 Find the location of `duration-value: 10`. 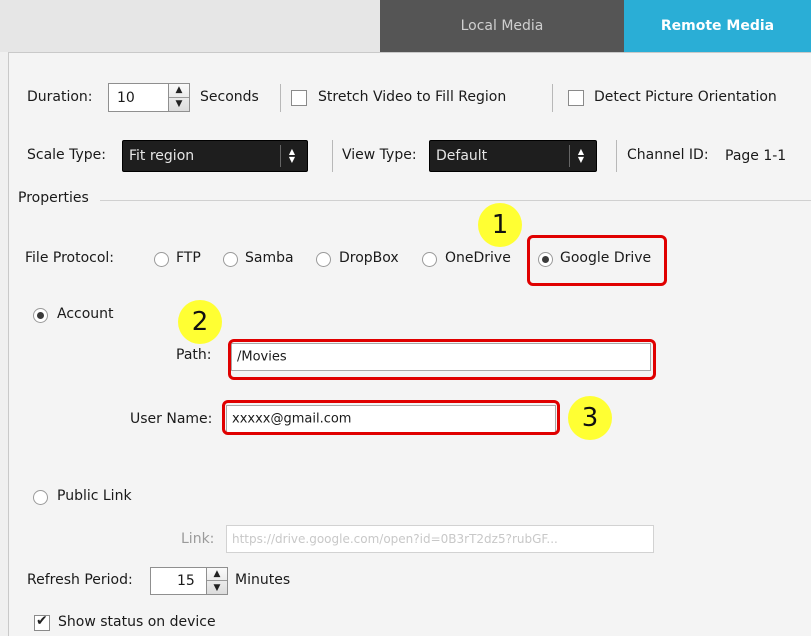

duration-value: 10 is located at coordinates (126, 97).